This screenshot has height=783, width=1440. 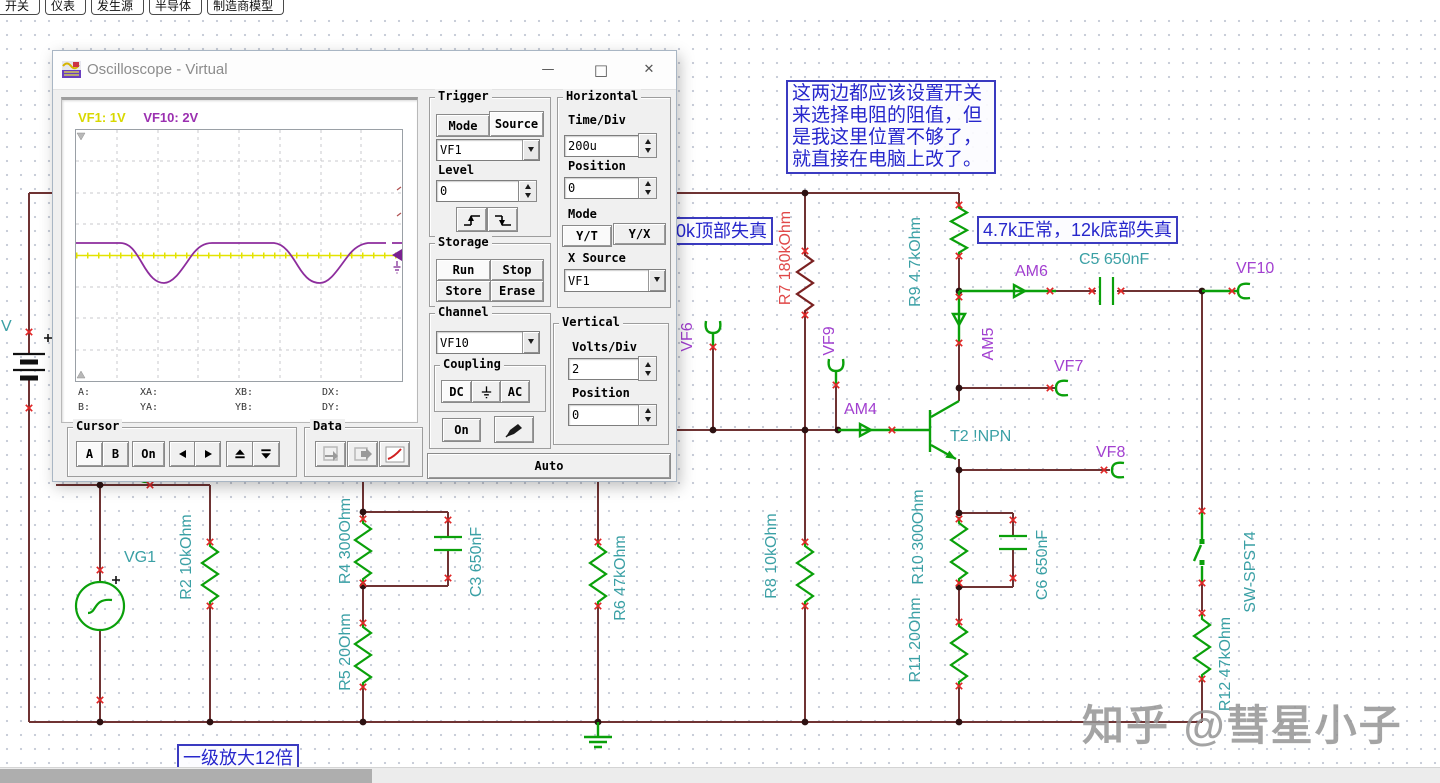 I want to click on channel1-label: VF1: 1V, so click(x=102, y=117).